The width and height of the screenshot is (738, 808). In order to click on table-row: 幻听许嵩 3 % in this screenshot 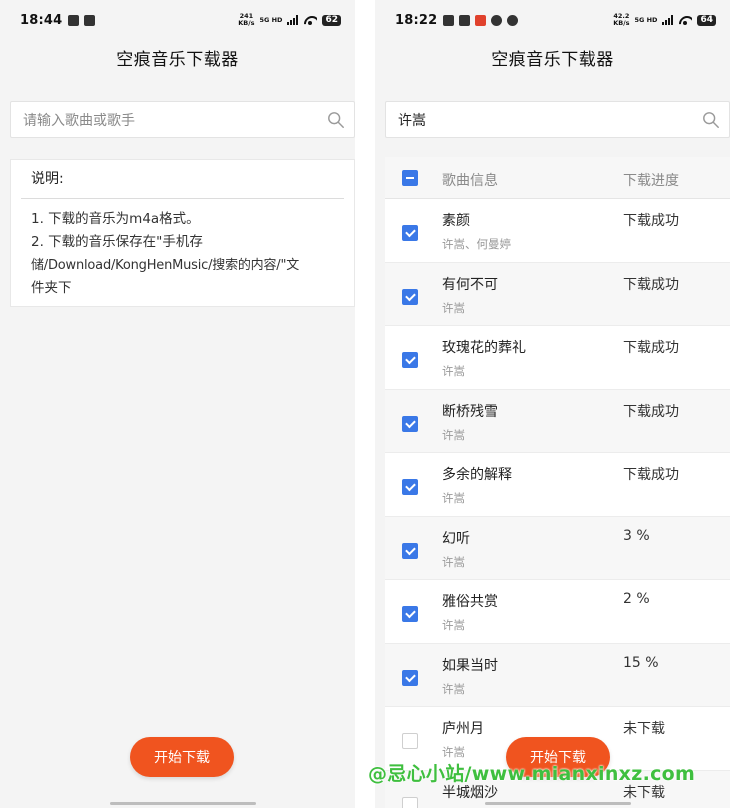, I will do `click(557, 548)`.